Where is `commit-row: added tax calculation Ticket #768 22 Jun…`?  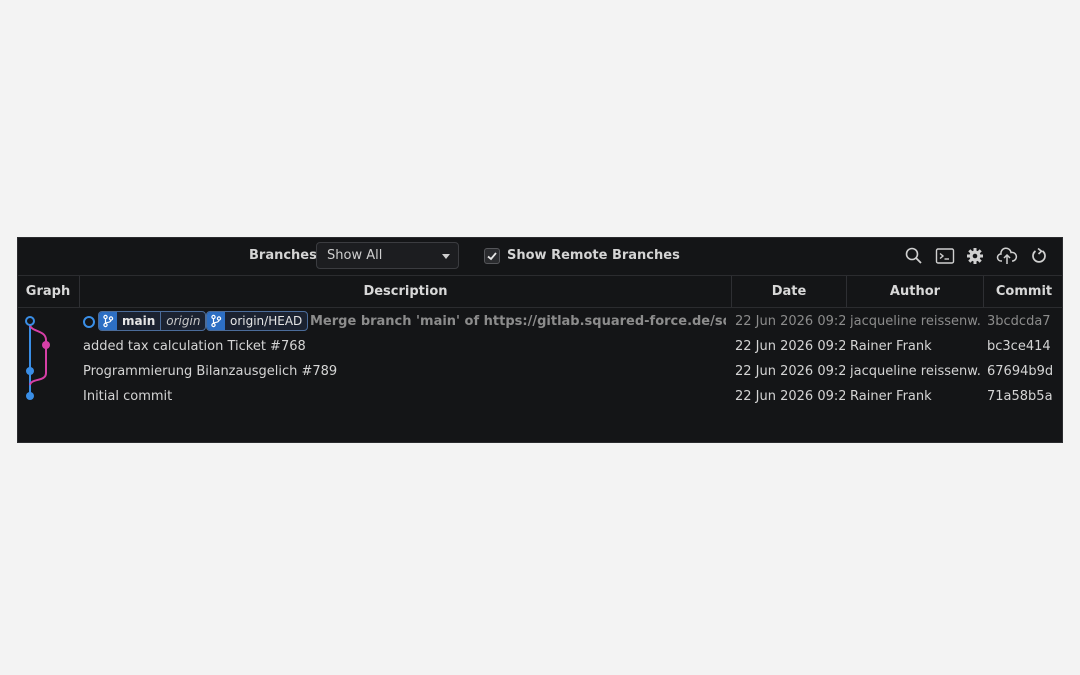
commit-row: added tax calculation Ticket #768 22 Jun… is located at coordinates (540, 346).